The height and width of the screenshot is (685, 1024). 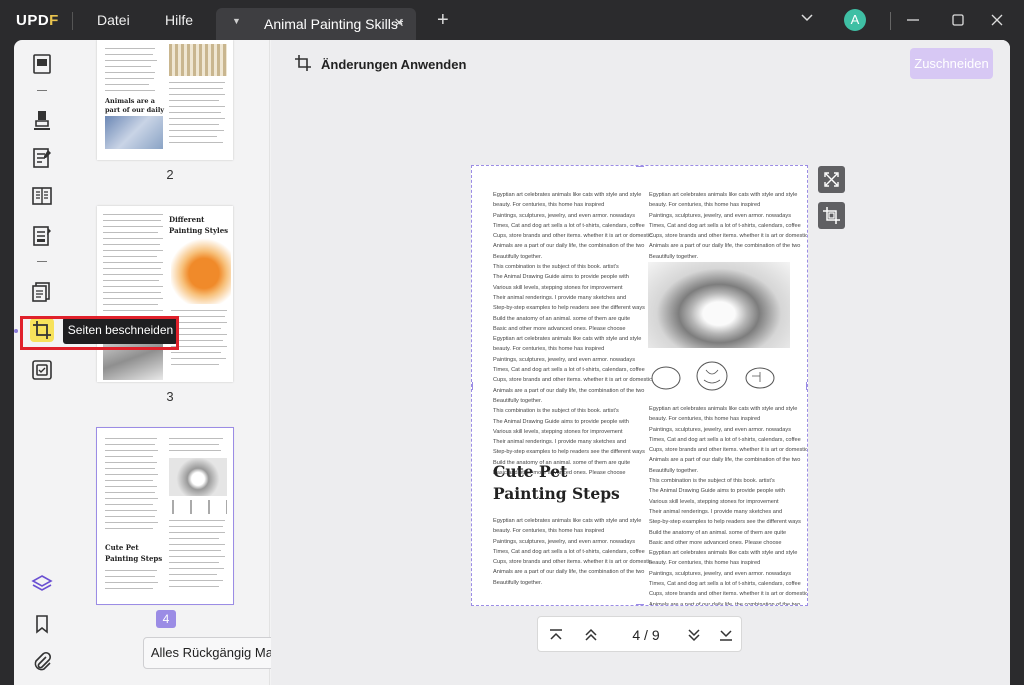 What do you see at coordinates (42, 64) in the screenshot?
I see `reader-icon` at bounding box center [42, 64].